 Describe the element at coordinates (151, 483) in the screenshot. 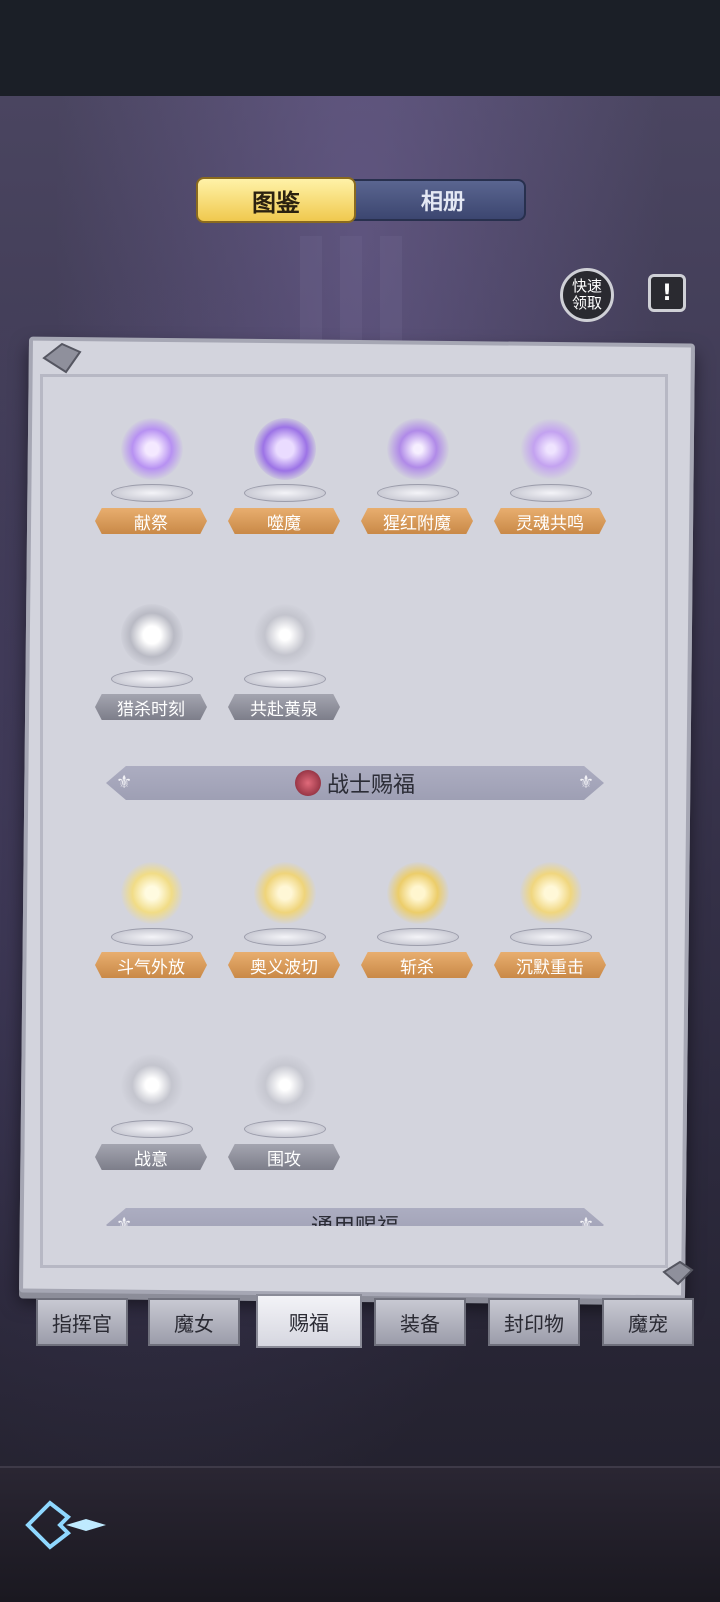

I see `codex-item: 献祭` at that location.